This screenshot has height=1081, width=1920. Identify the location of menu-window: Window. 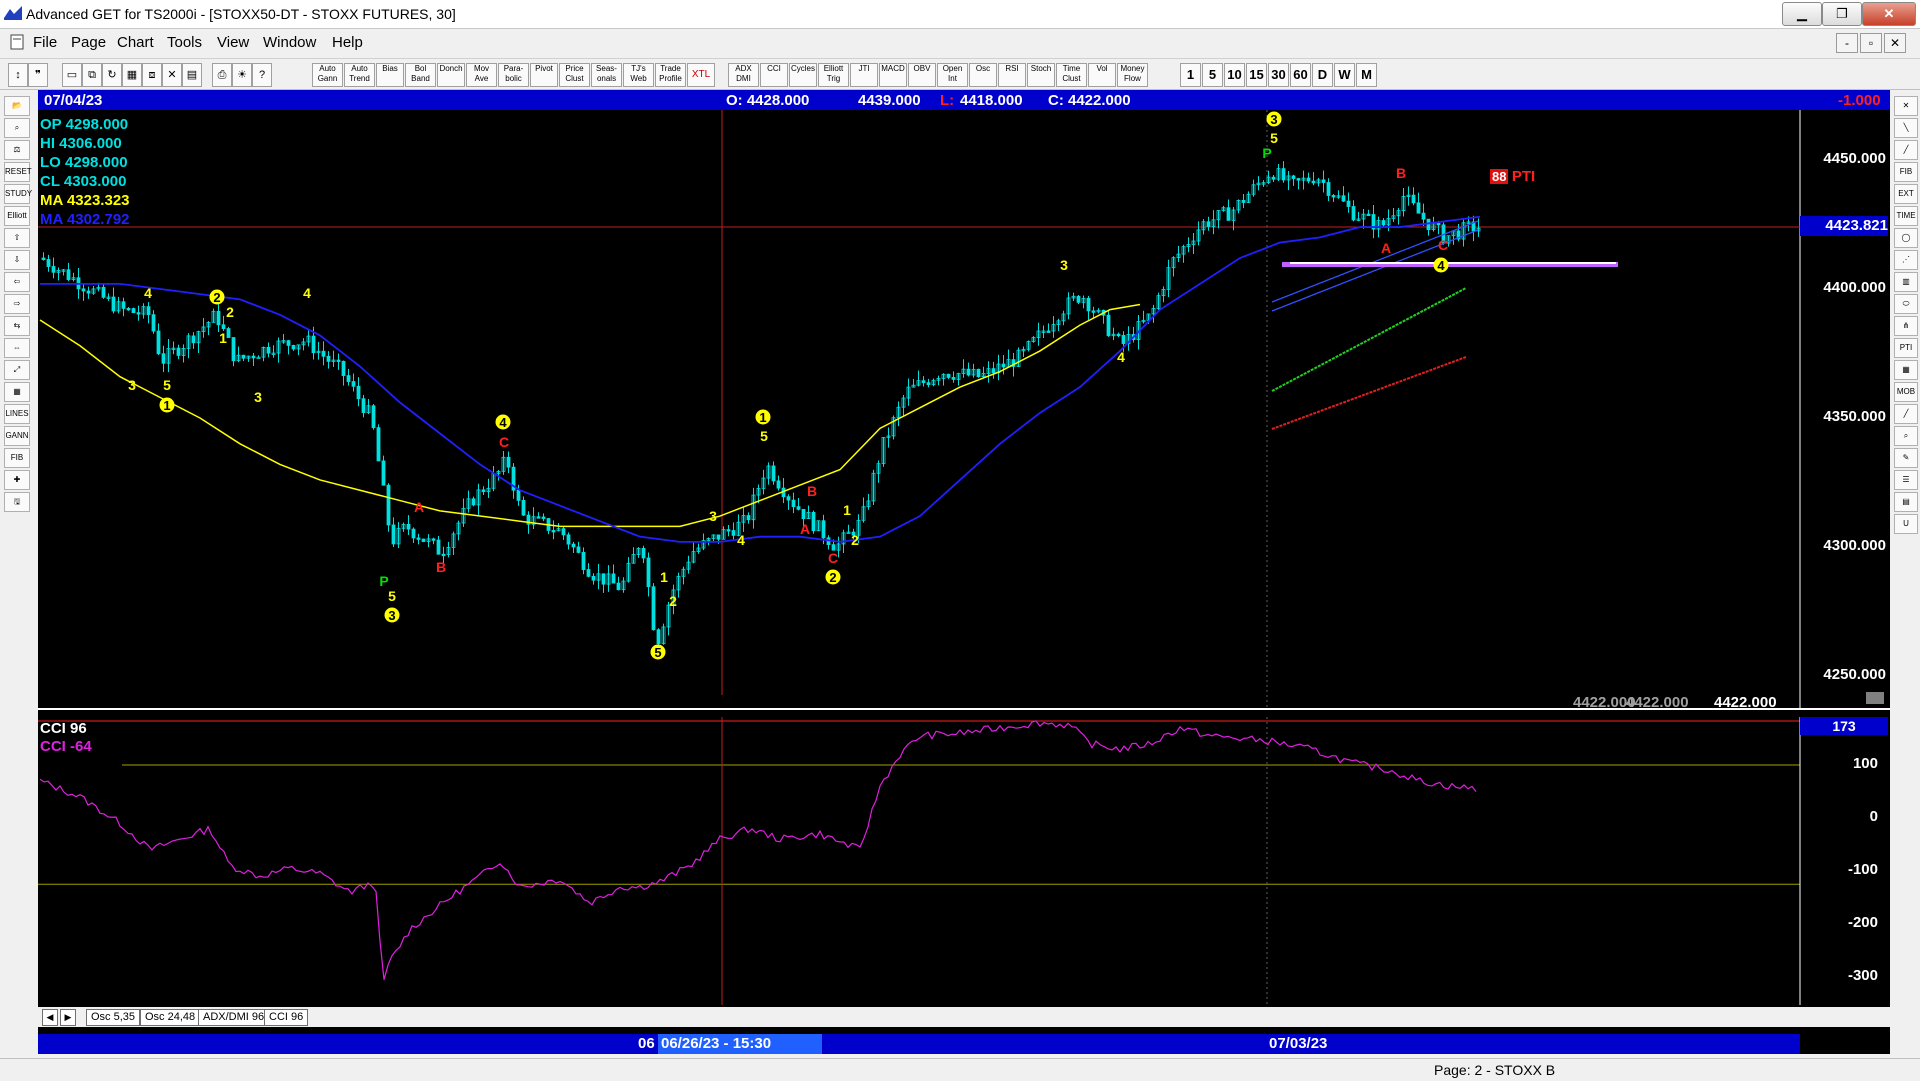
(289, 42).